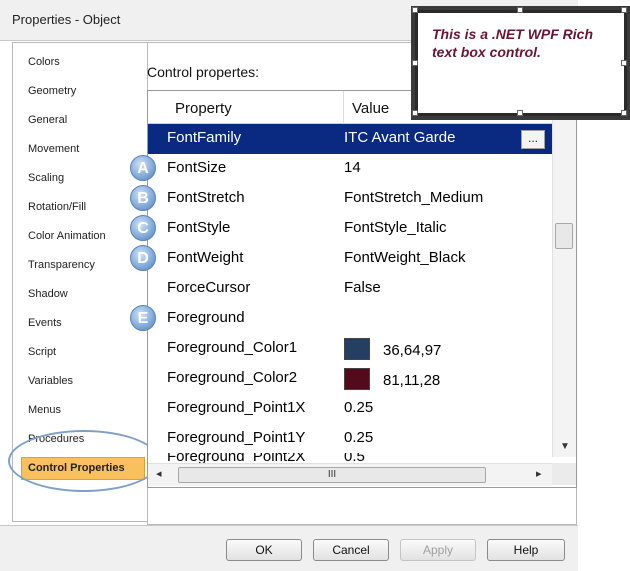 The height and width of the screenshot is (571, 630). What do you see at coordinates (46, 178) in the screenshot?
I see `sidebar-item-scaling: Scaling` at bounding box center [46, 178].